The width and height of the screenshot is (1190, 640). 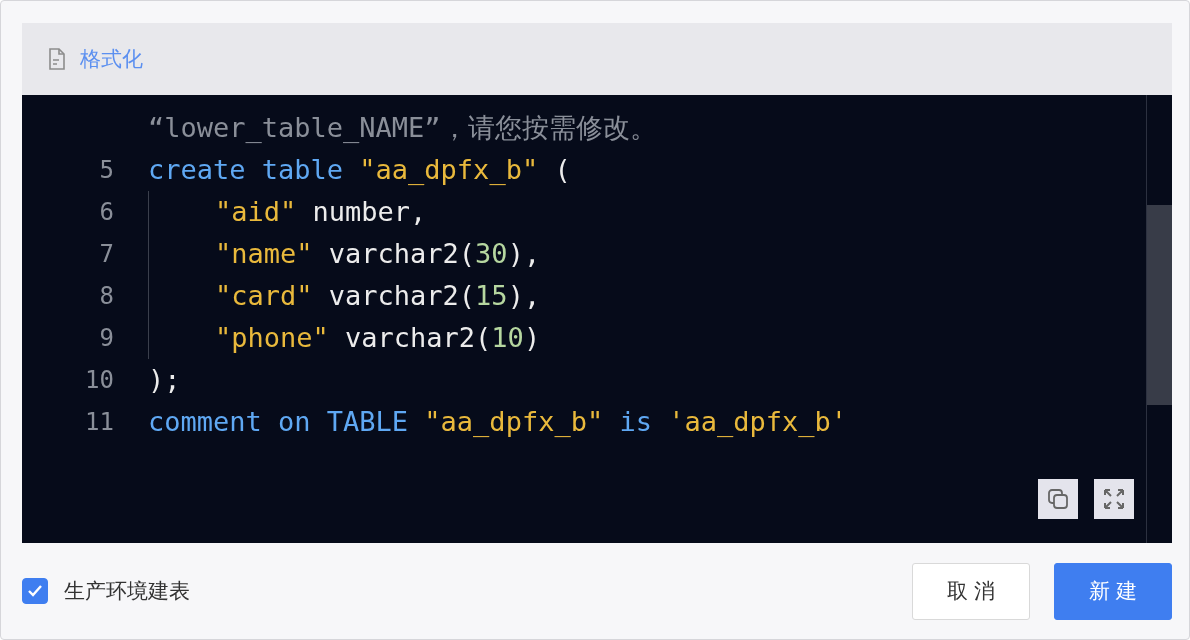 What do you see at coordinates (402, 128) in the screenshot?
I see `code-comment: “lower_table_NAME”，请您按需修改。` at bounding box center [402, 128].